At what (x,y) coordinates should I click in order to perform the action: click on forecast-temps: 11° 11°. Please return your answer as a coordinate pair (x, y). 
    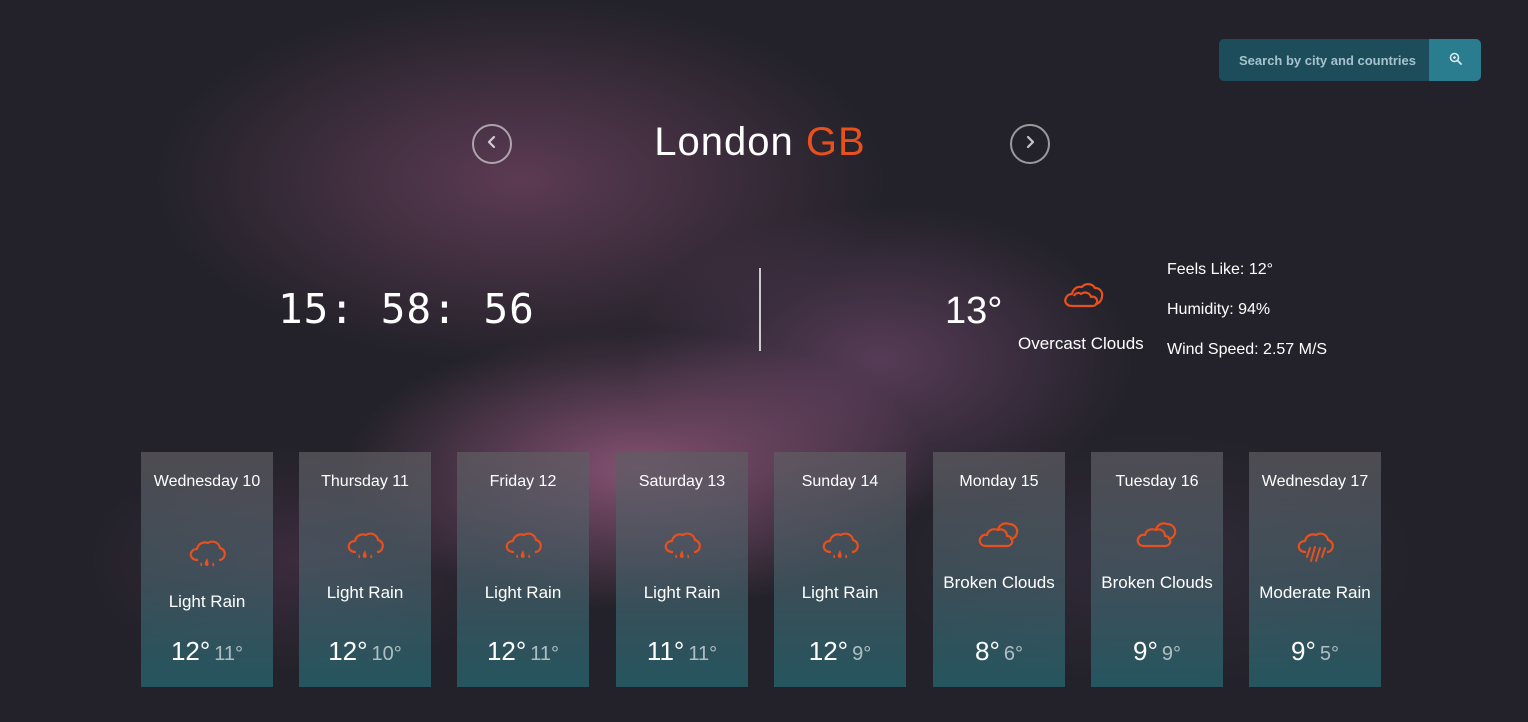
    Looking at the image, I should click on (682, 651).